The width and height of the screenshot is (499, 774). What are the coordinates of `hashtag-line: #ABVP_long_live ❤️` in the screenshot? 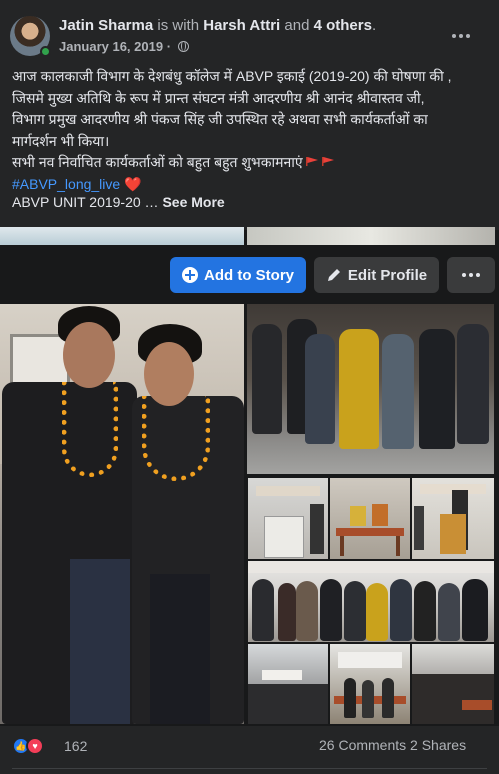 It's located at (252, 185).